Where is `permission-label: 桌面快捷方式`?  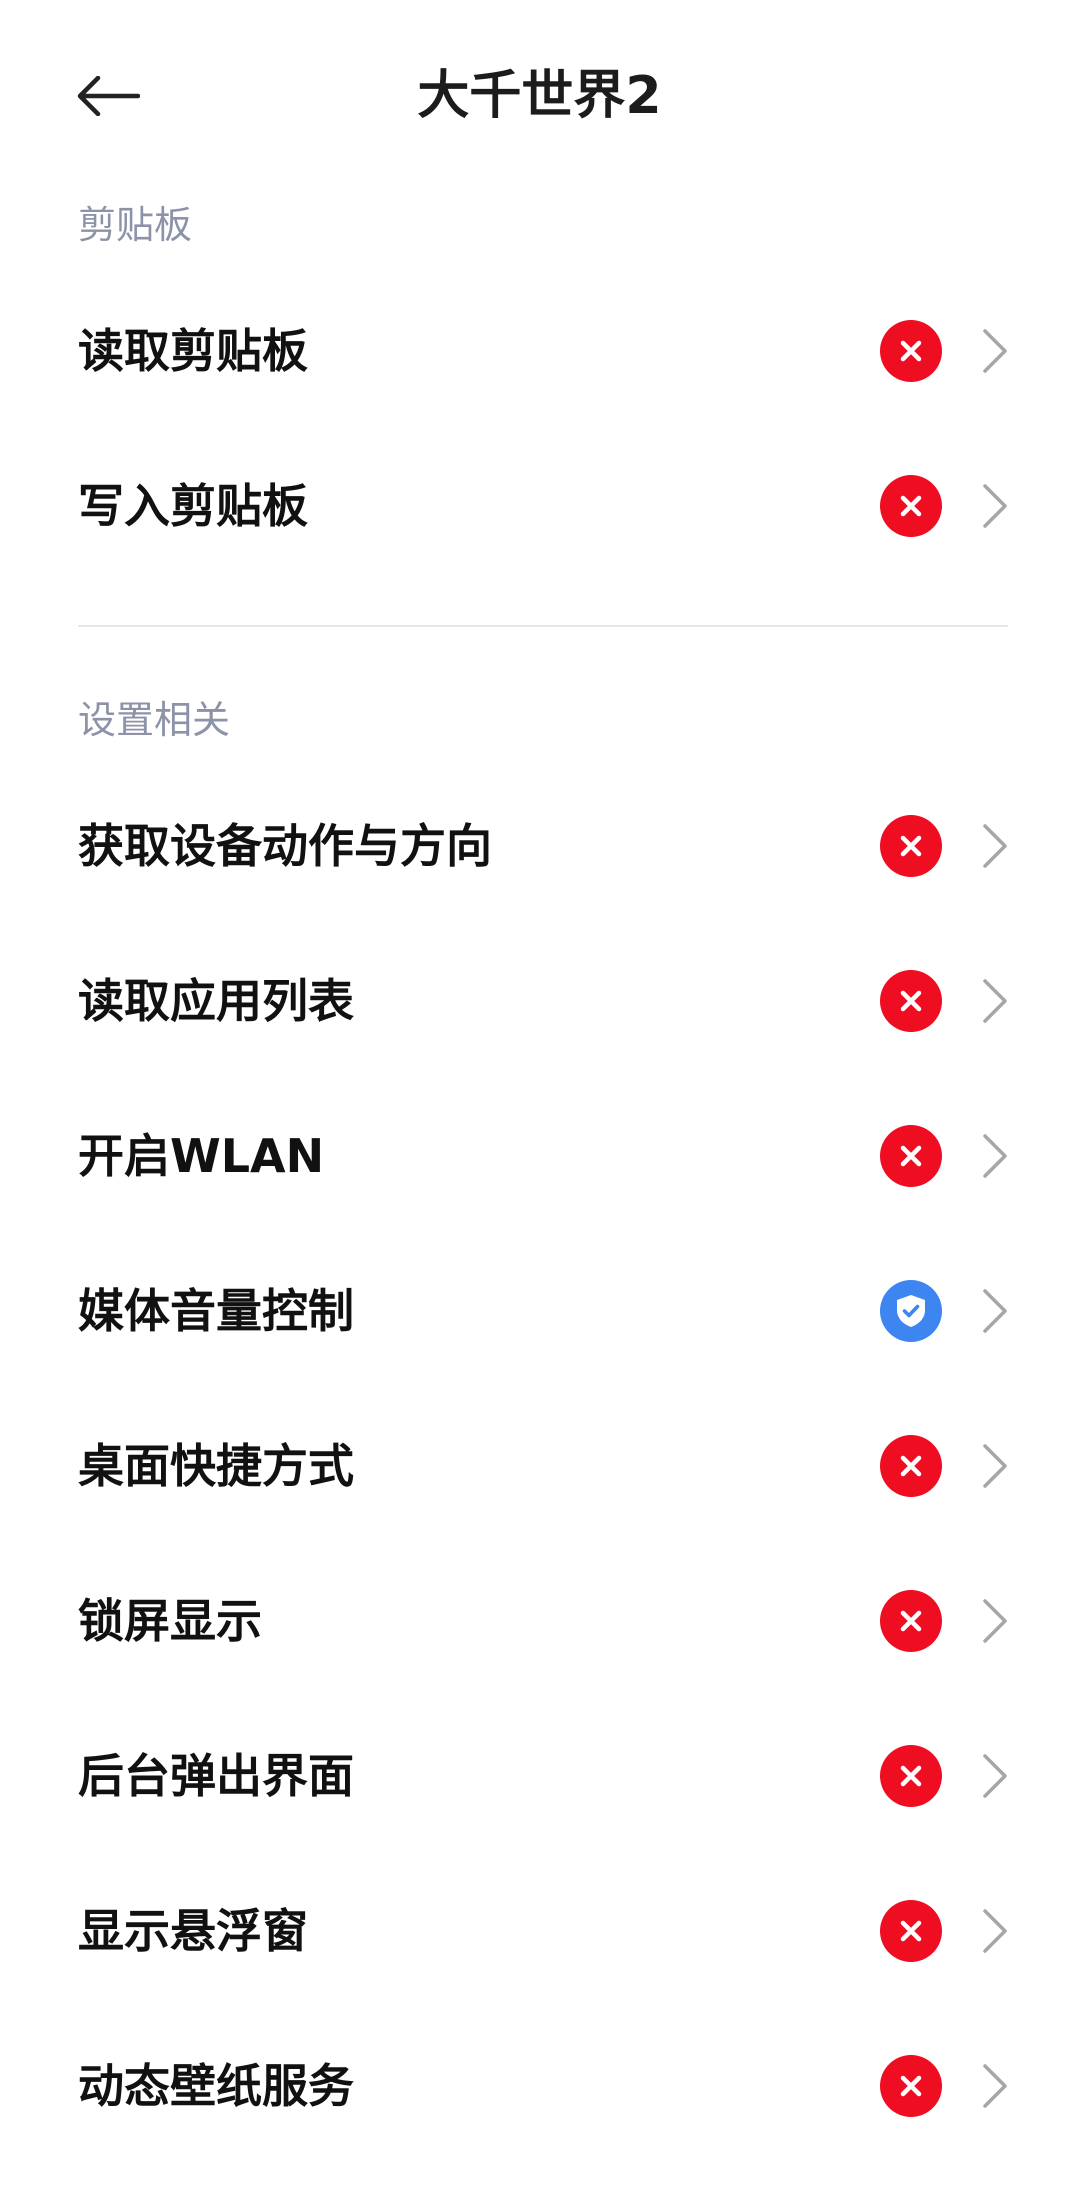 permission-label: 桌面快捷方式 is located at coordinates (216, 1465).